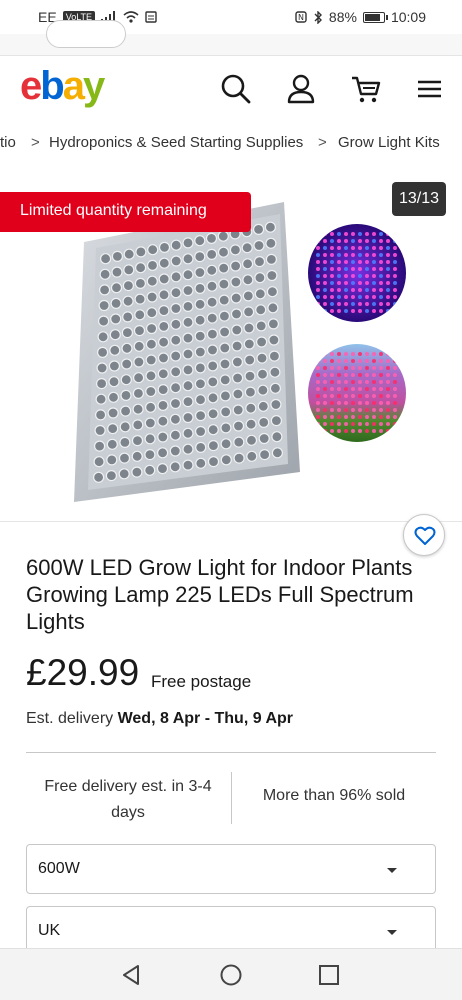 This screenshot has width=462, height=1000. I want to click on greenhouse-image, so click(357, 393).